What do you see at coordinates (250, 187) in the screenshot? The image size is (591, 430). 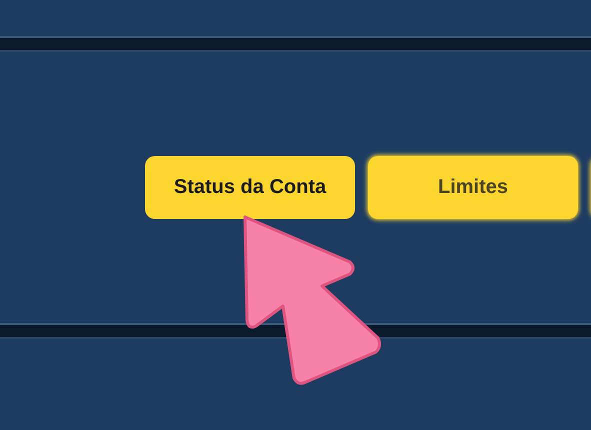 I see `tab-button: Status da Conta` at bounding box center [250, 187].